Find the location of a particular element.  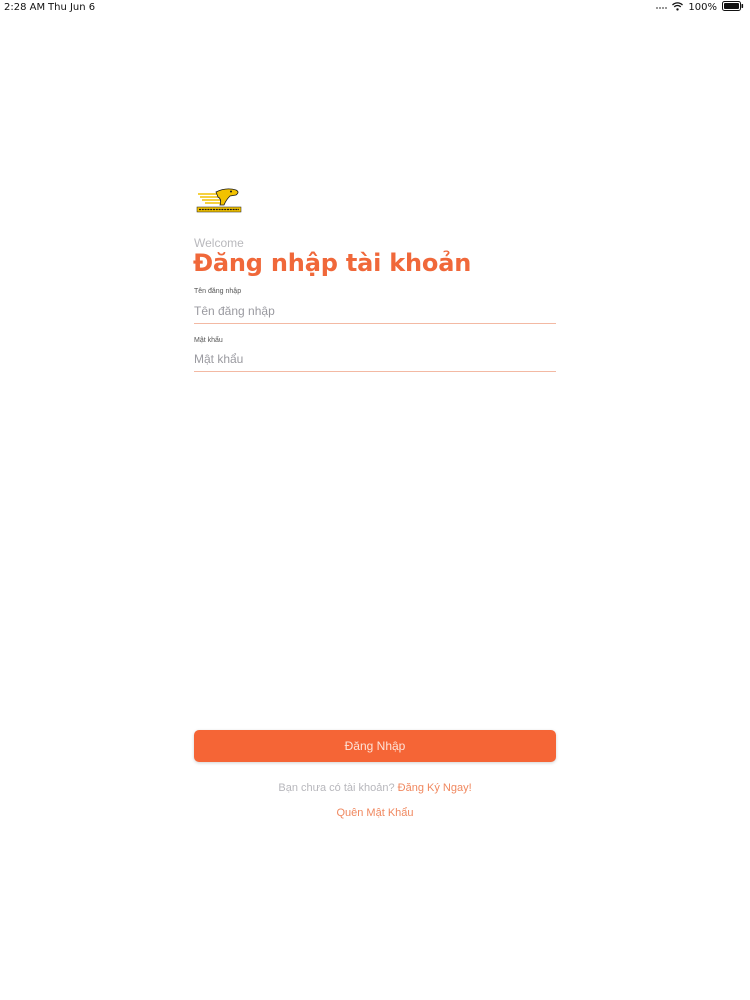

register-prompt: Bạn chưa có tài khoản? Đăng Ký Ngay! is located at coordinates (375, 788).